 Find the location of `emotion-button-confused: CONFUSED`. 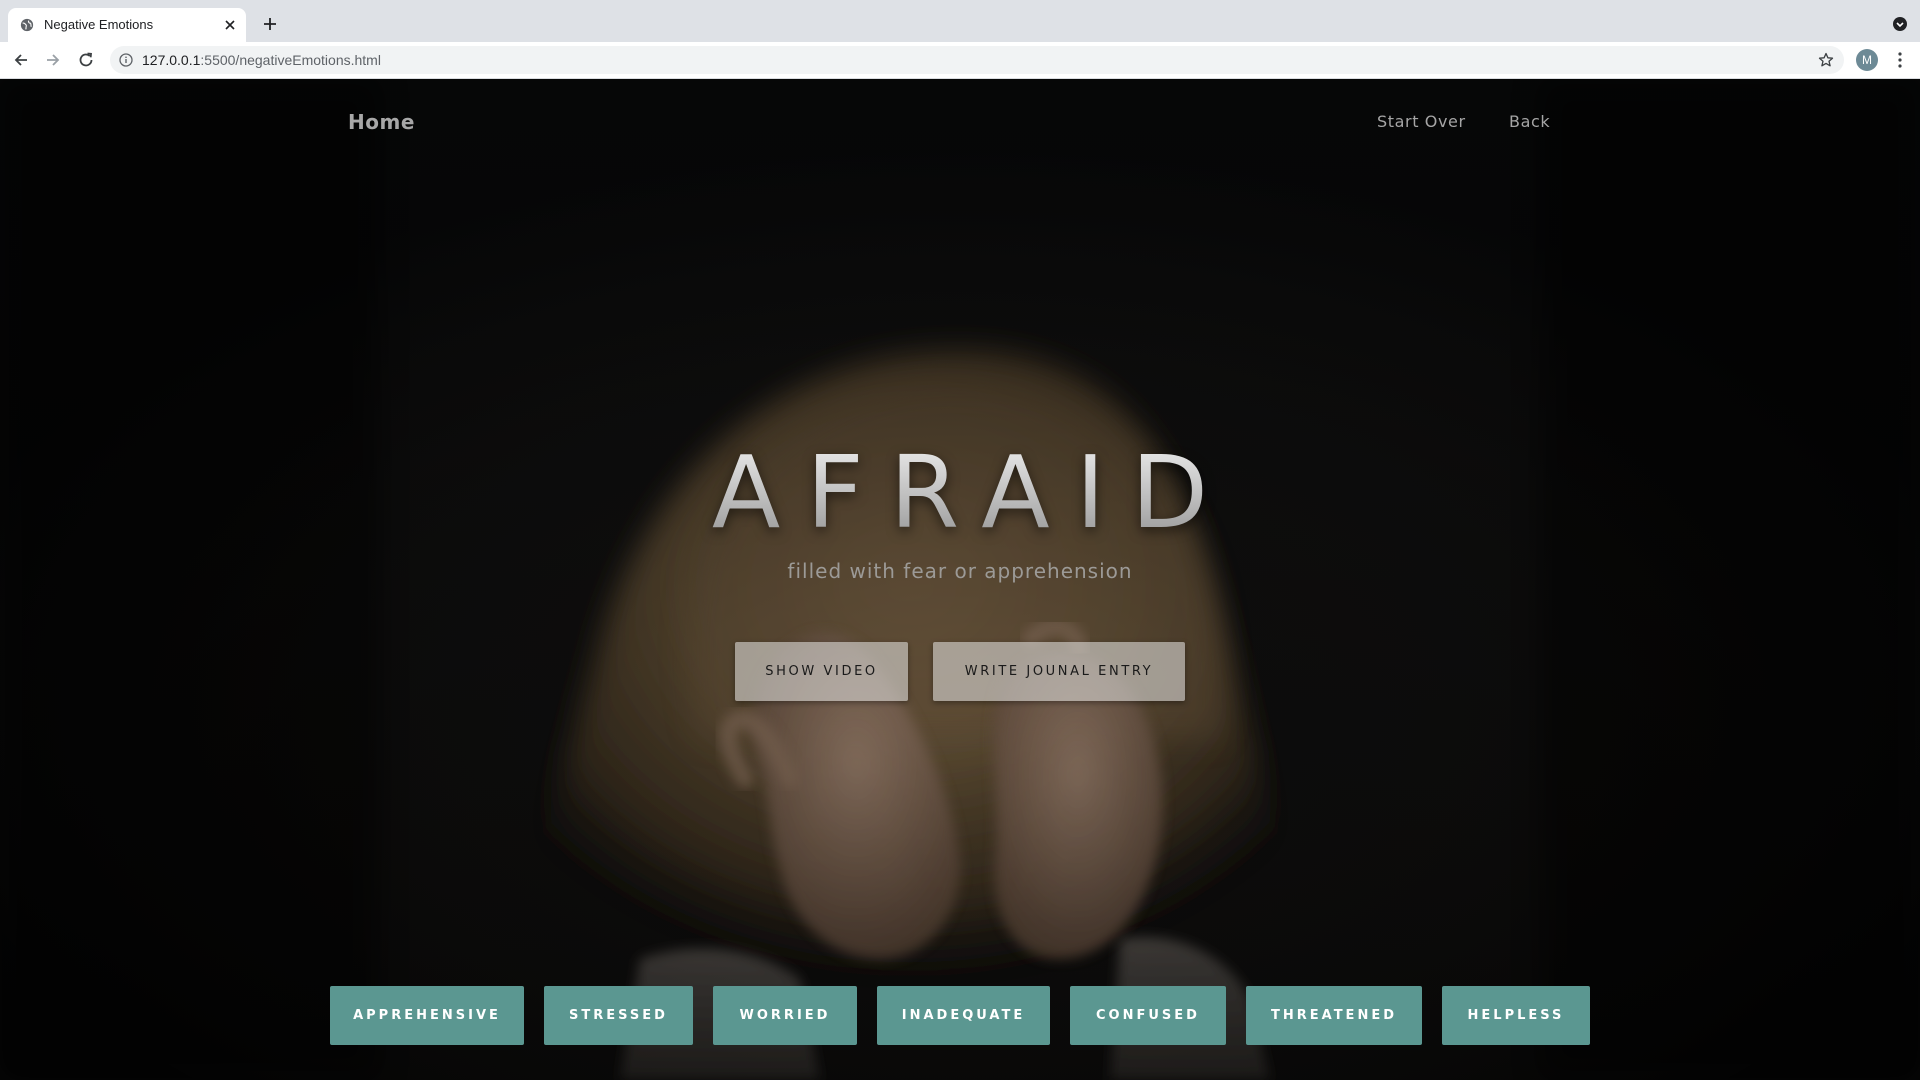

emotion-button-confused: CONFUSED is located at coordinates (1148, 1015).